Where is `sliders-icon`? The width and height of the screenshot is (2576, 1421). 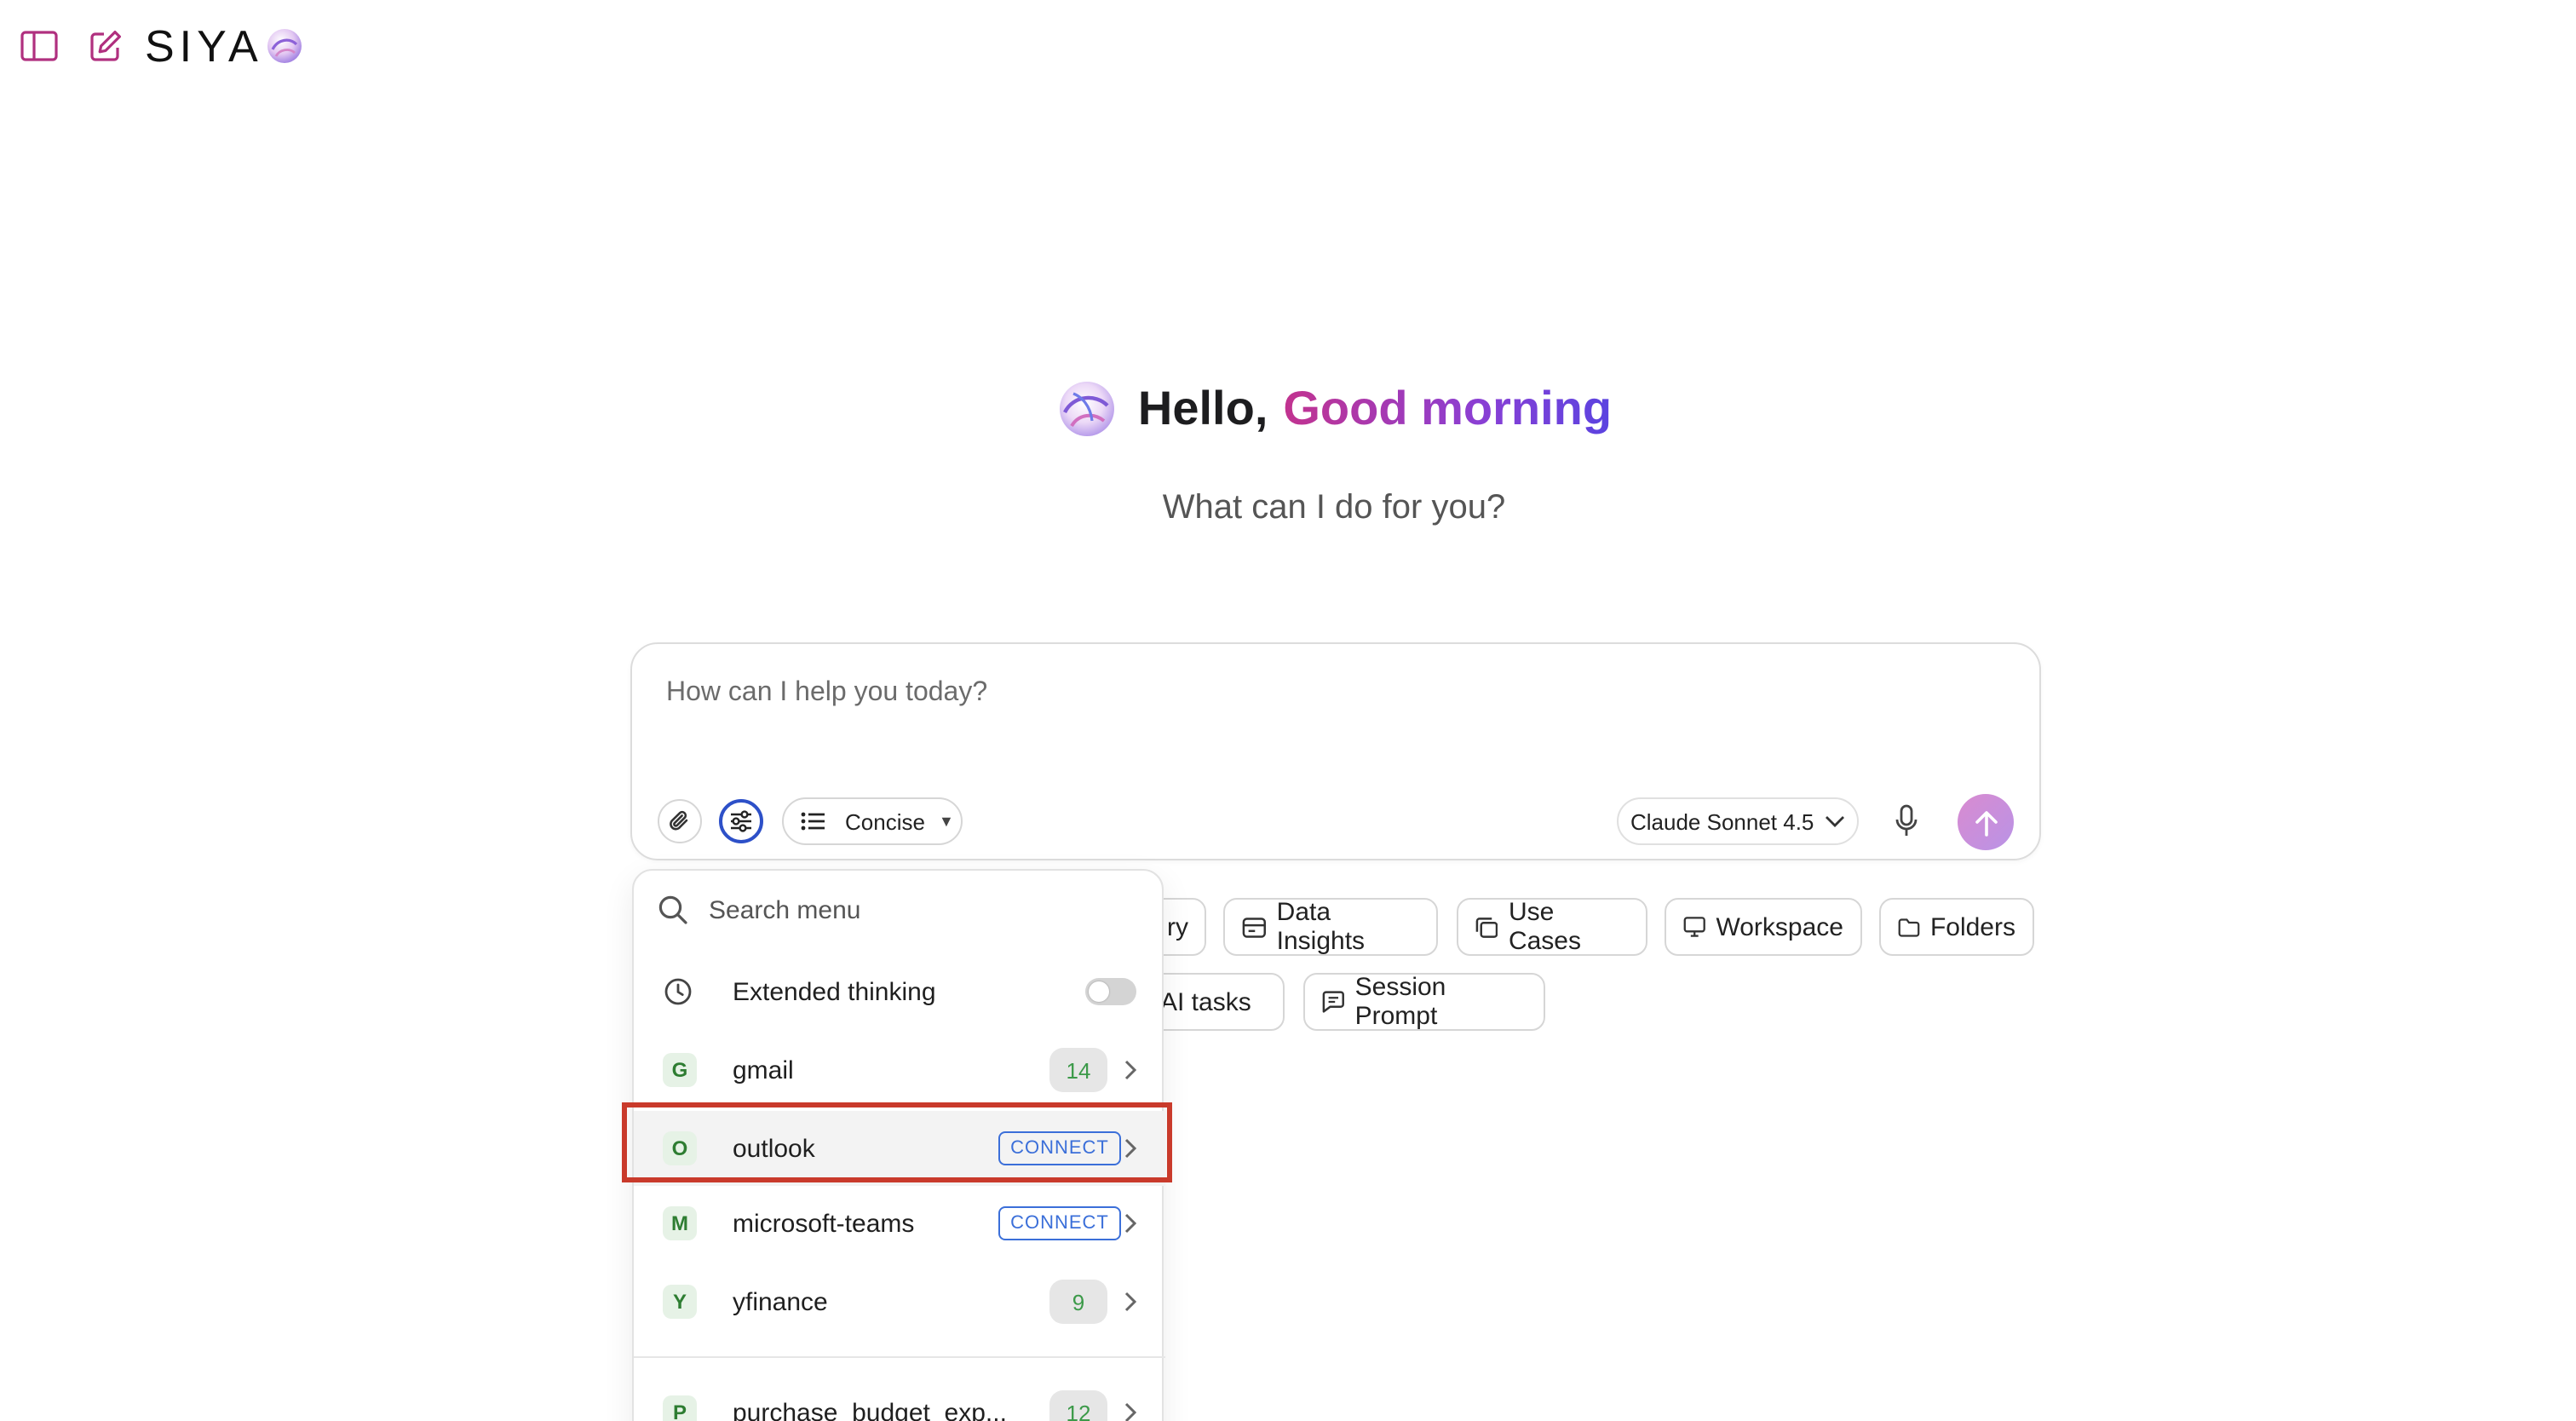
sliders-icon is located at coordinates (741, 821).